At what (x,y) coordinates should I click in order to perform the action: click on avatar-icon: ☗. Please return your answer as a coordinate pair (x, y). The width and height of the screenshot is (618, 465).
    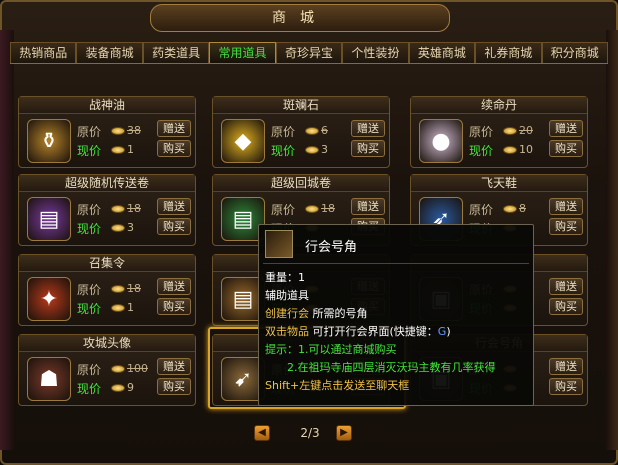
    Looking at the image, I should click on (49, 379).